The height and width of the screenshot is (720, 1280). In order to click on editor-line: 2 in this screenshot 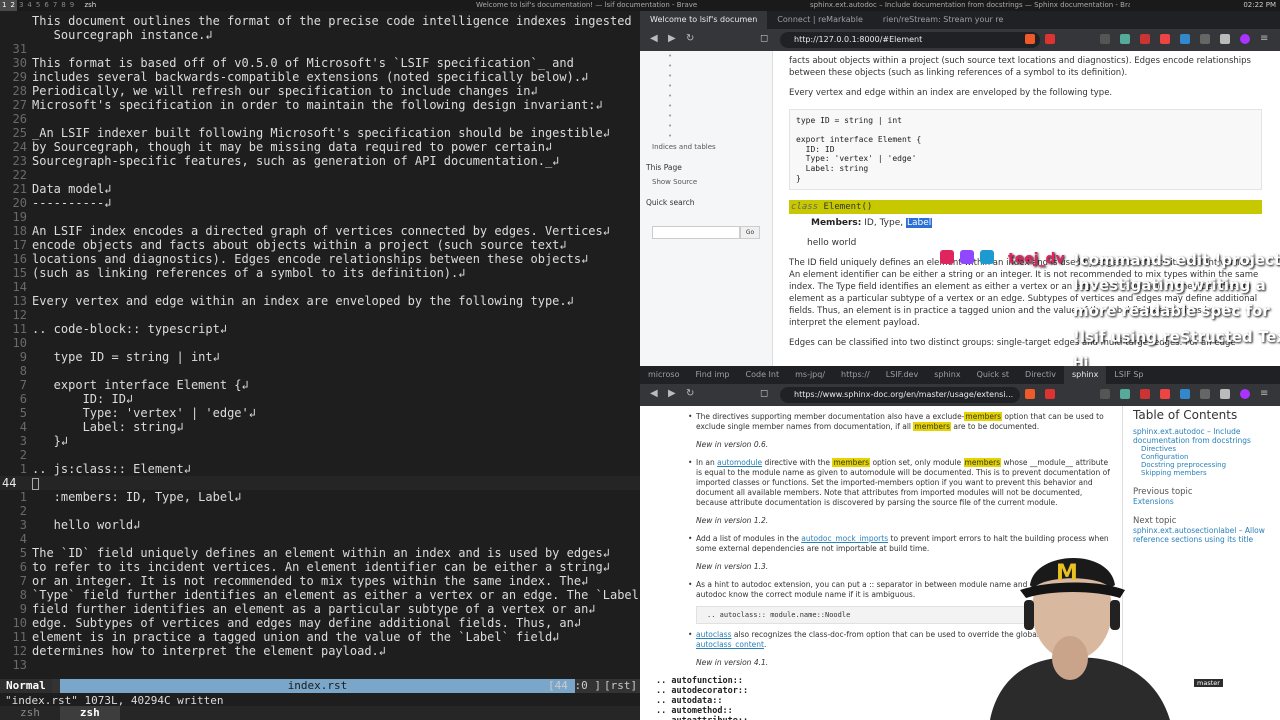, I will do `click(320, 455)`.